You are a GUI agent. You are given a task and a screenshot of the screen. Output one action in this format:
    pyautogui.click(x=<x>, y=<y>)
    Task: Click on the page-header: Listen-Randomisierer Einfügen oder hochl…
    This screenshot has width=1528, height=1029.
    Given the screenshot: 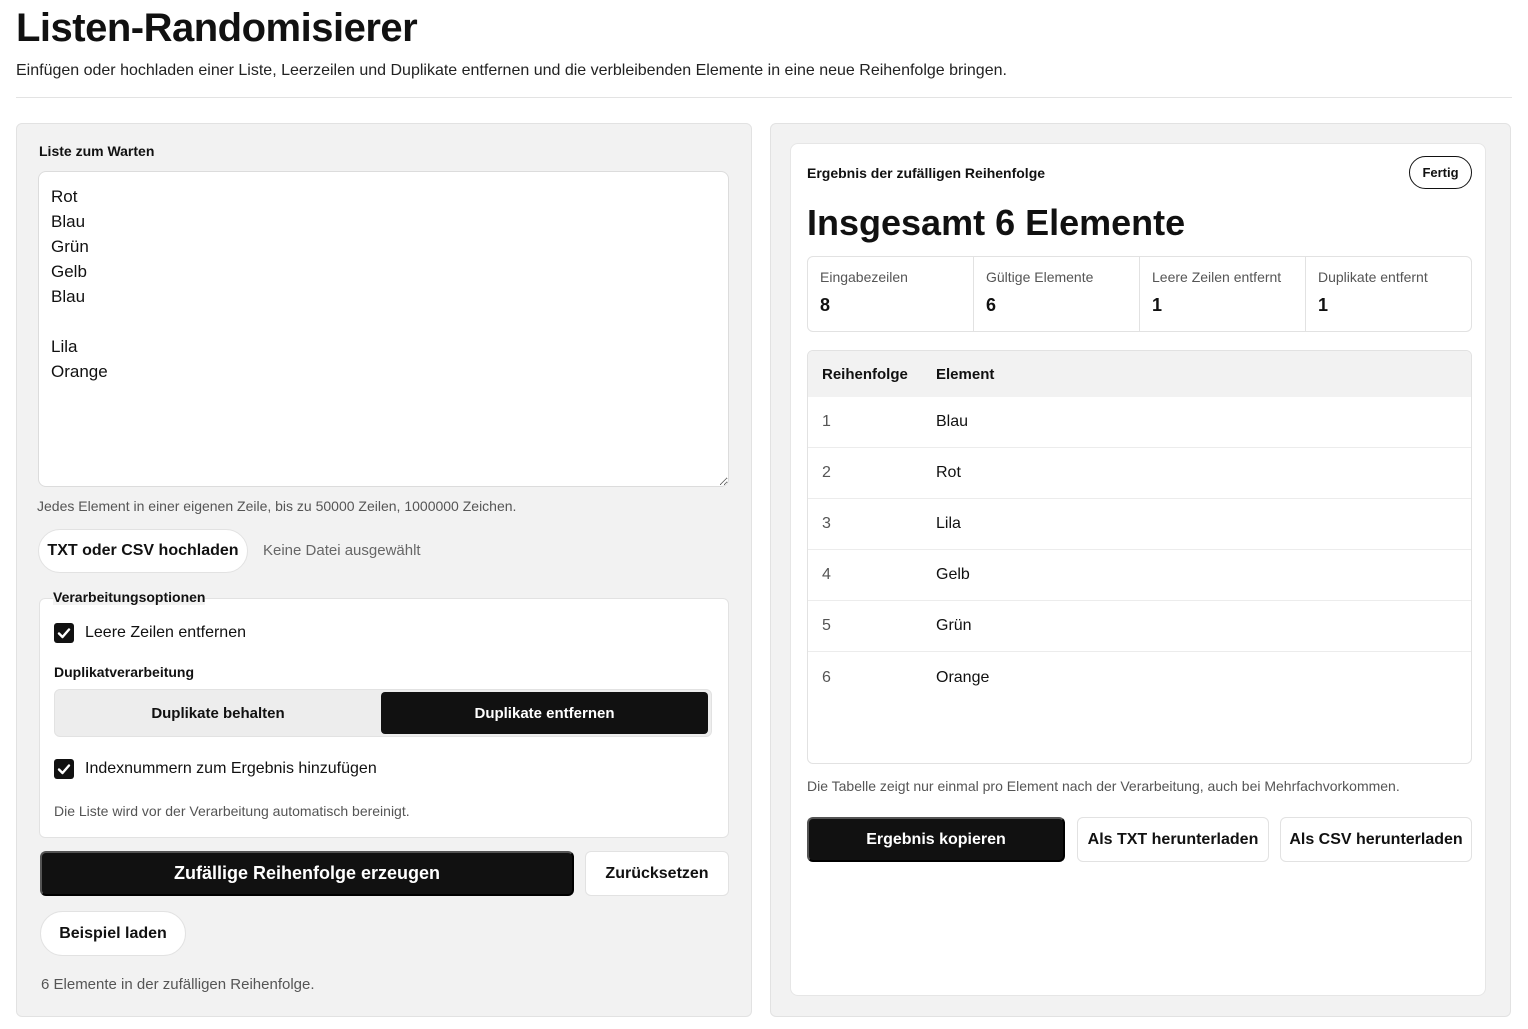 What is the action you would take?
    pyautogui.click(x=764, y=43)
    